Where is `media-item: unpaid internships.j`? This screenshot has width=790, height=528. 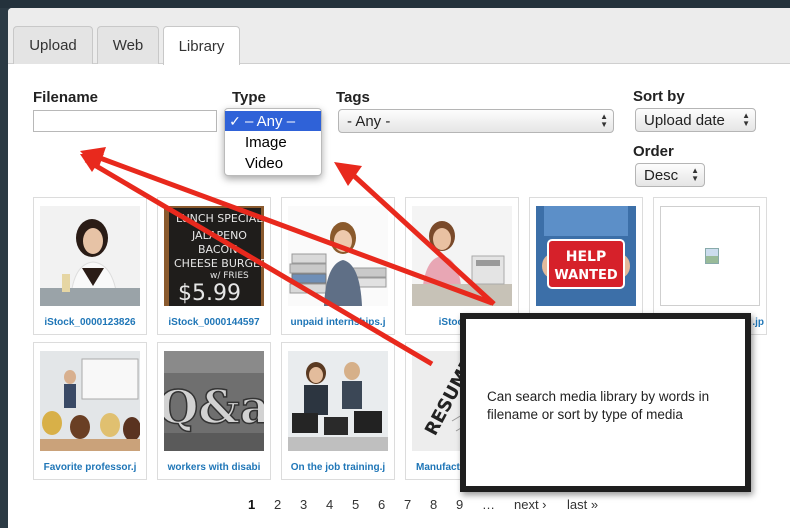
media-item: unpaid internships.j is located at coordinates (338, 266).